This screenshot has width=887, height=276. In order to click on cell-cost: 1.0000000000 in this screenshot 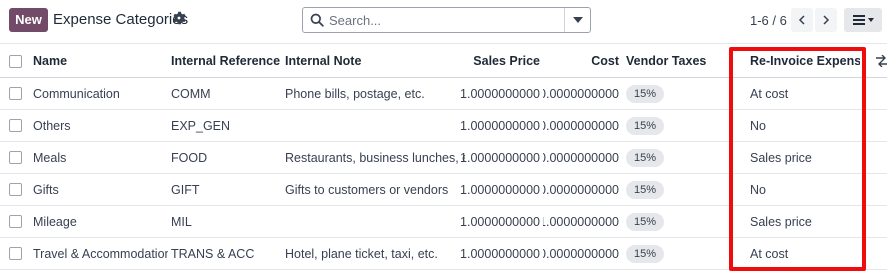, I will do `click(581, 221)`.